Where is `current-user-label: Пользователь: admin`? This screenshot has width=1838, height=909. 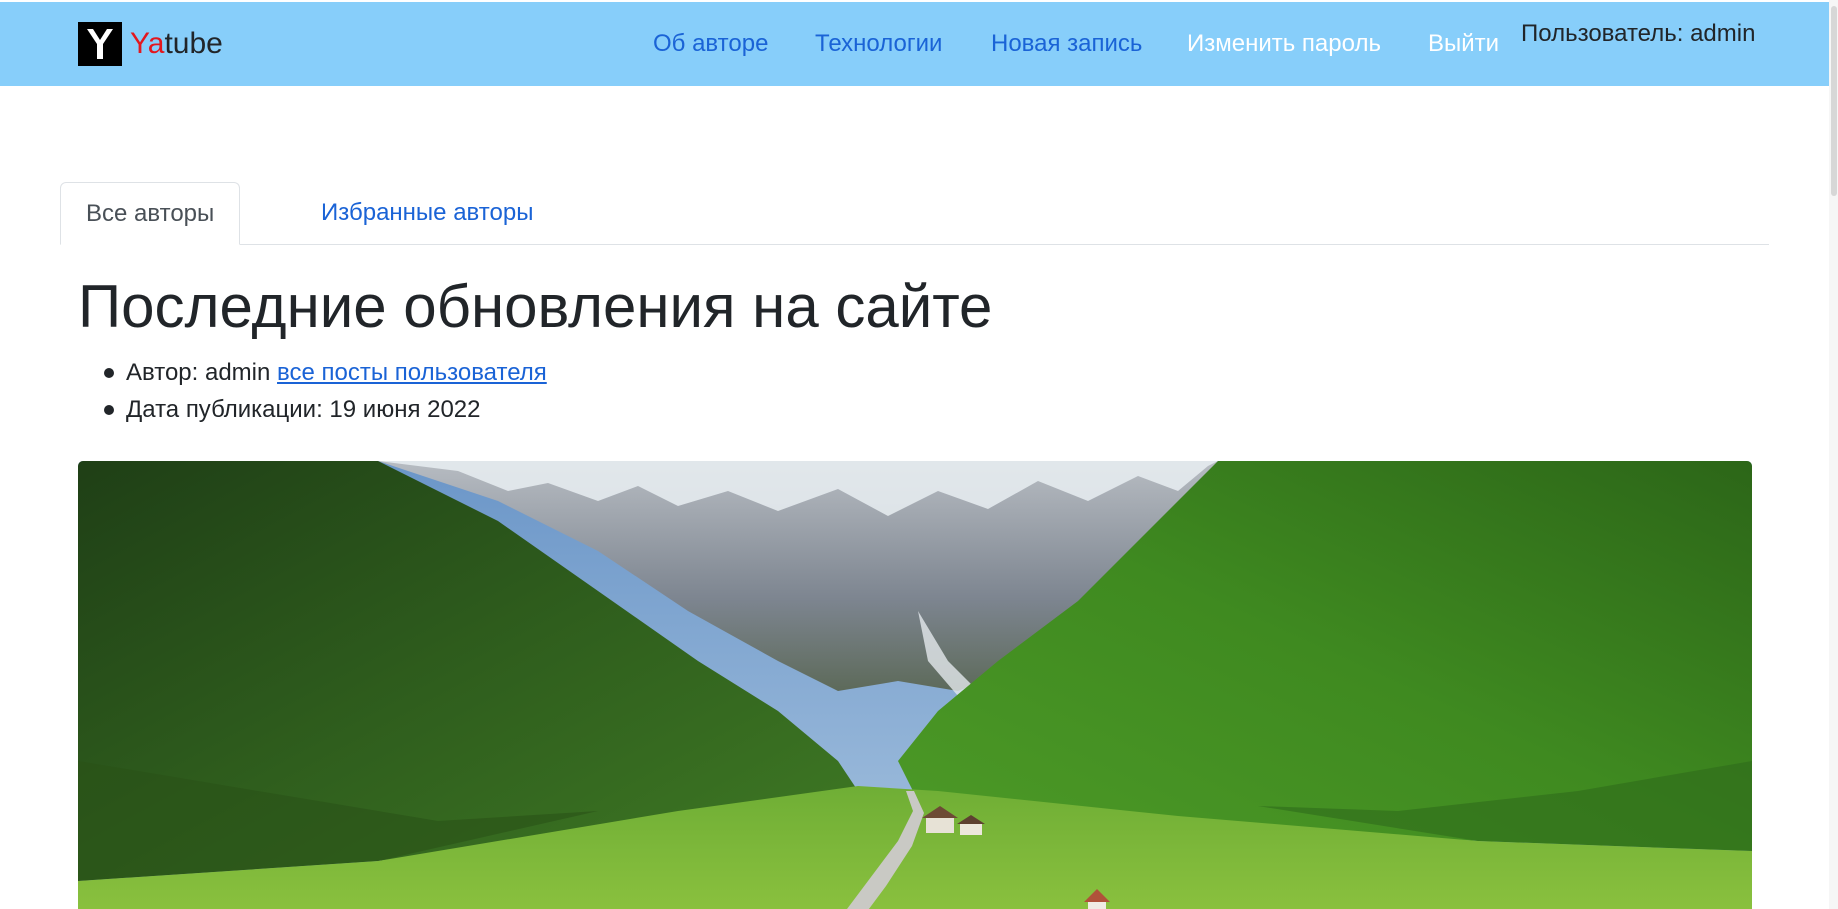 current-user-label: Пользователь: admin is located at coordinates (1638, 33).